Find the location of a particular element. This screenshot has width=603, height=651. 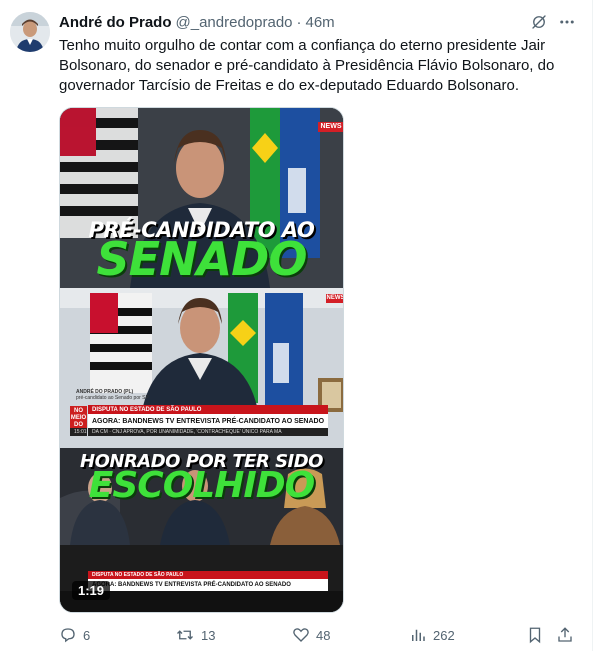

avatar is located at coordinates (30, 32).